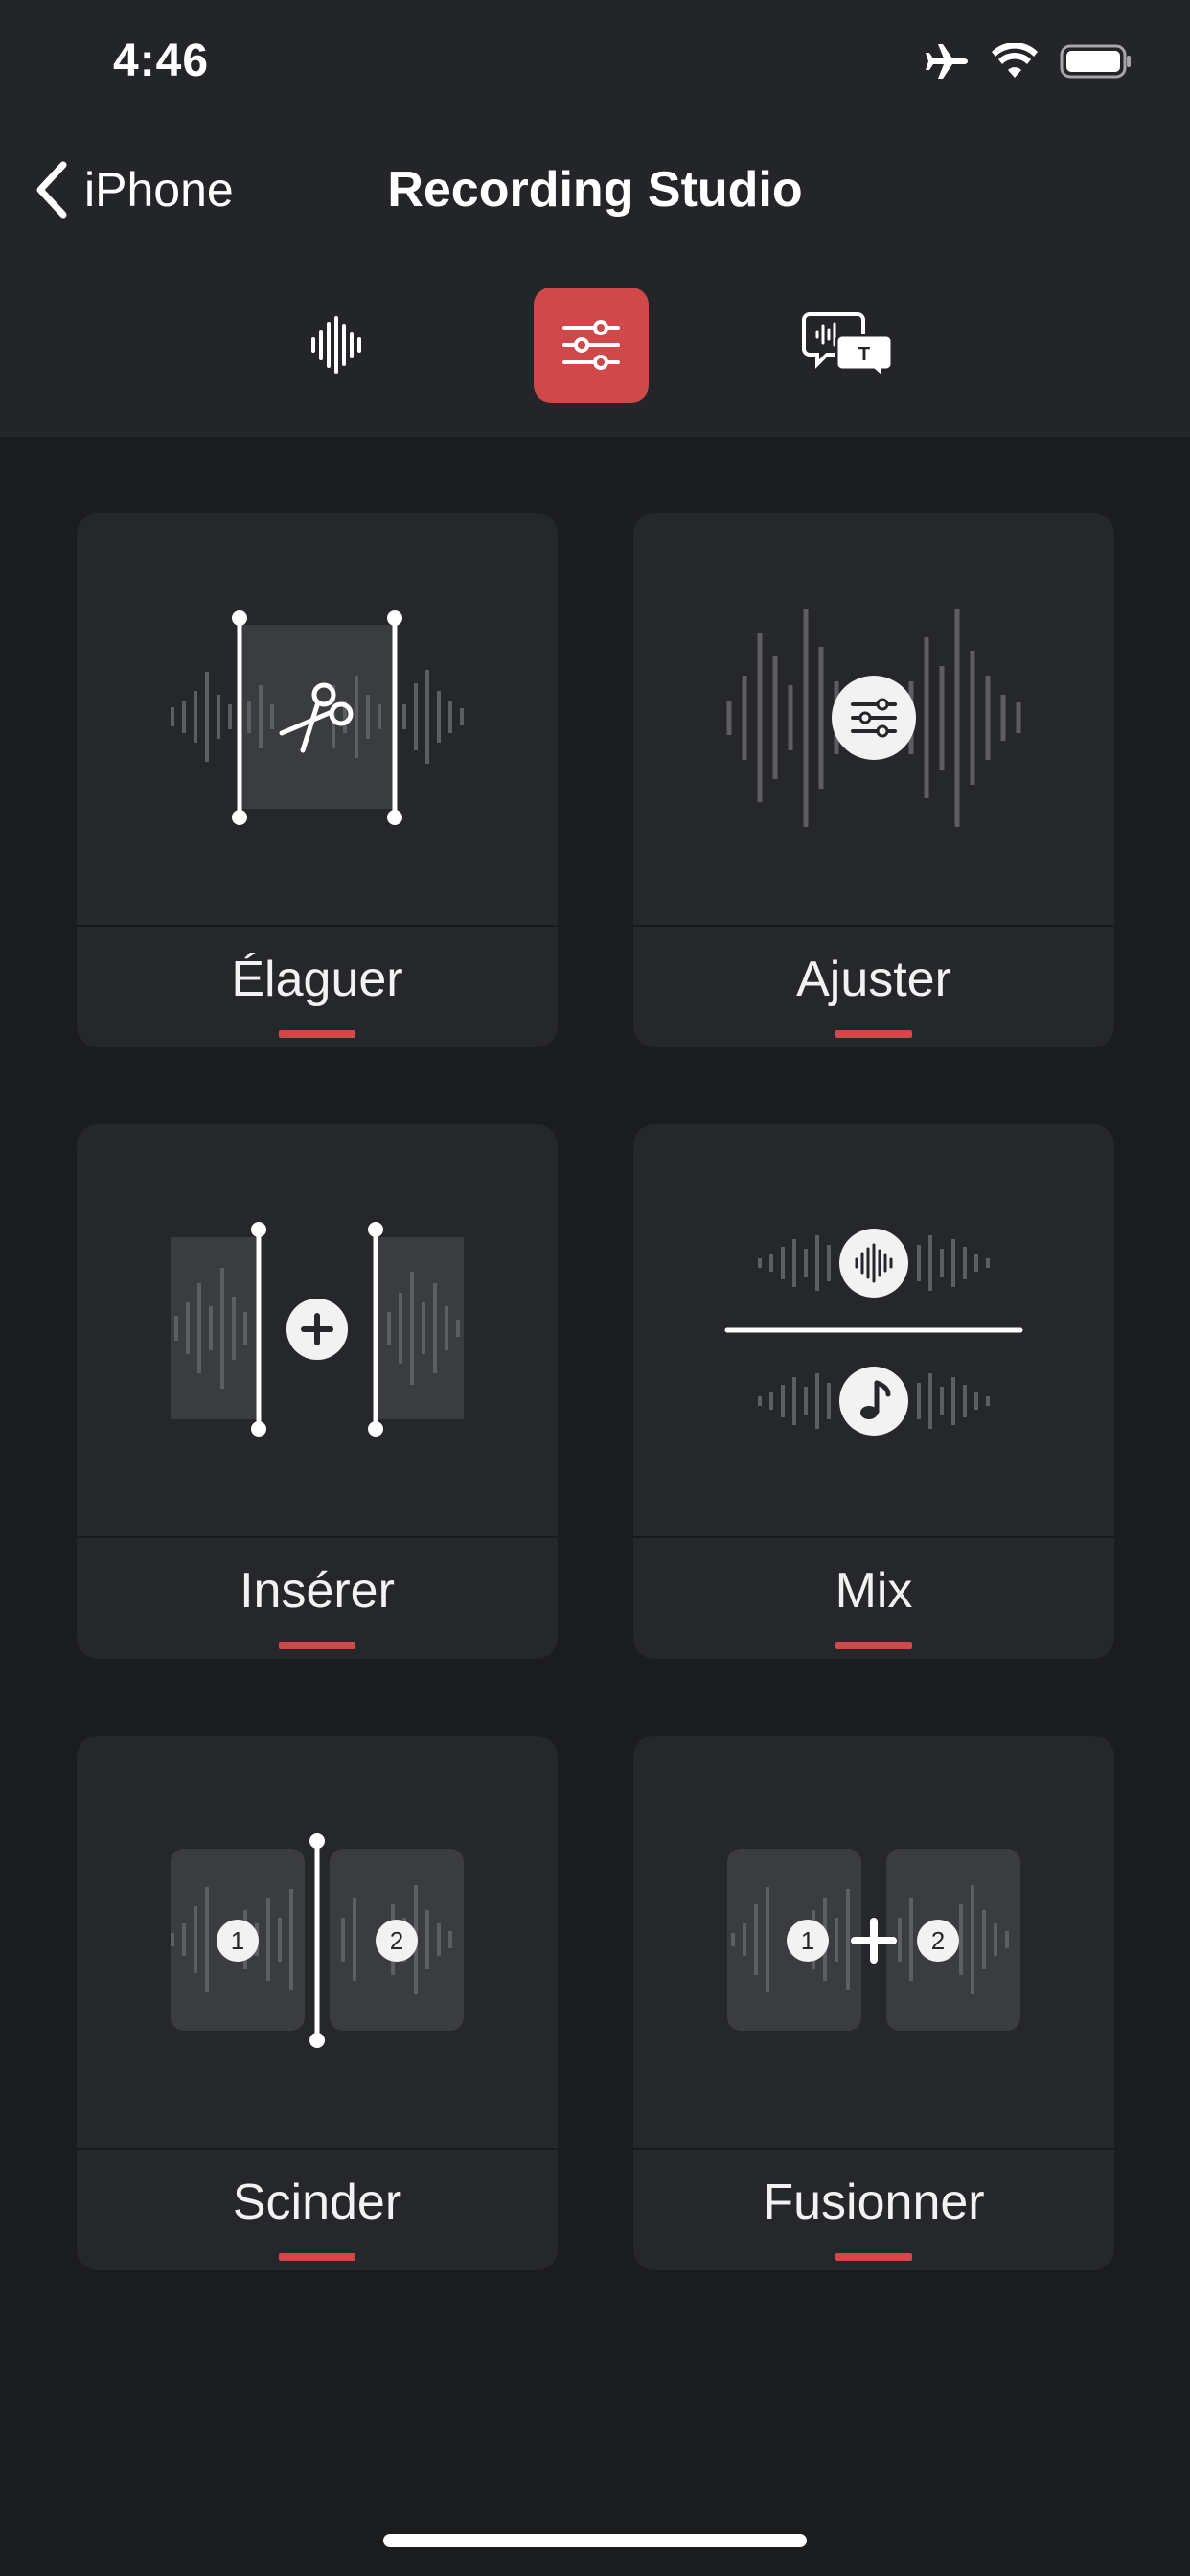 The image size is (1190, 2576). Describe the element at coordinates (595, 2540) in the screenshot. I see `home-indicator` at that location.